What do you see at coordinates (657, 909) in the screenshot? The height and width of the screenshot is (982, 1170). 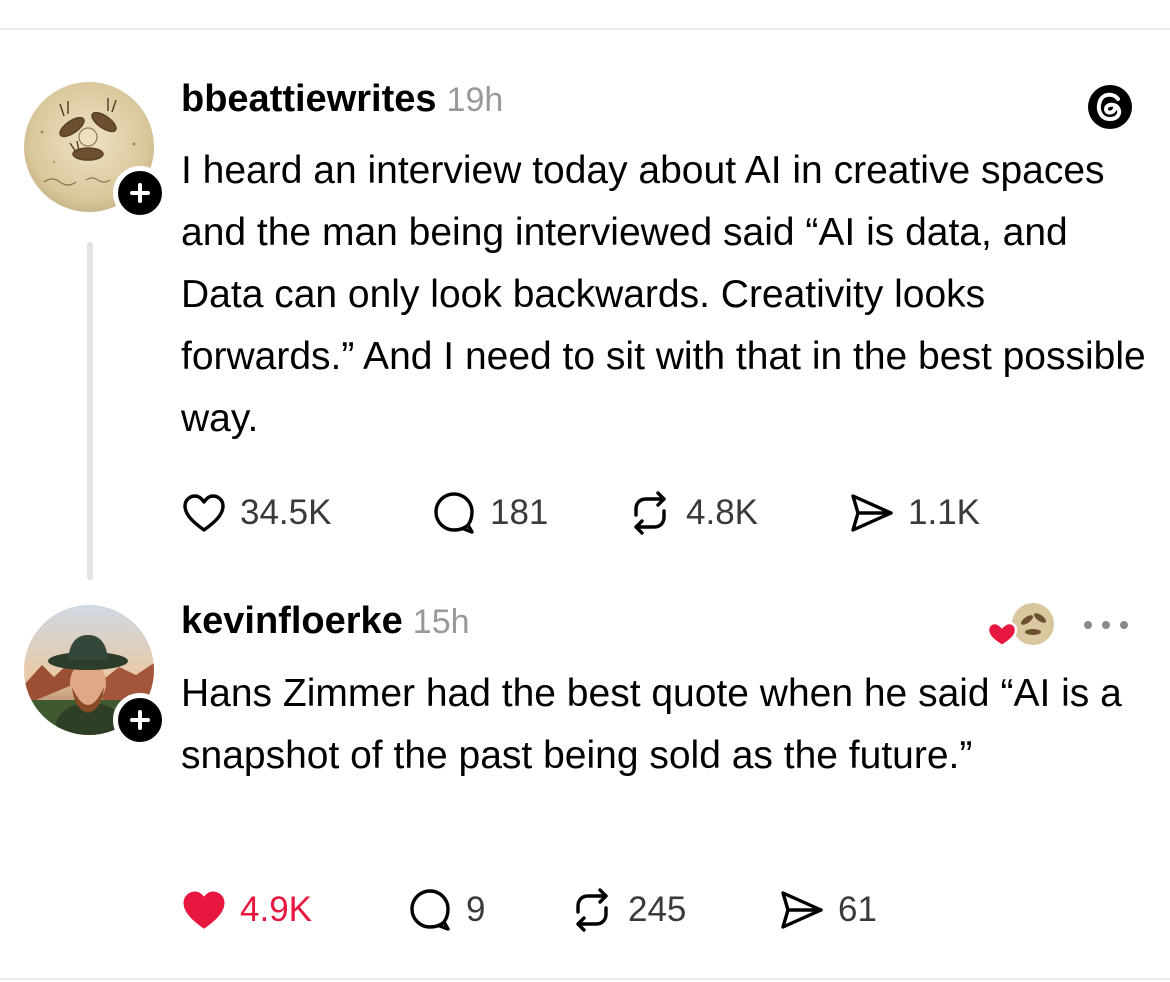 I see `repost-count: 245` at bounding box center [657, 909].